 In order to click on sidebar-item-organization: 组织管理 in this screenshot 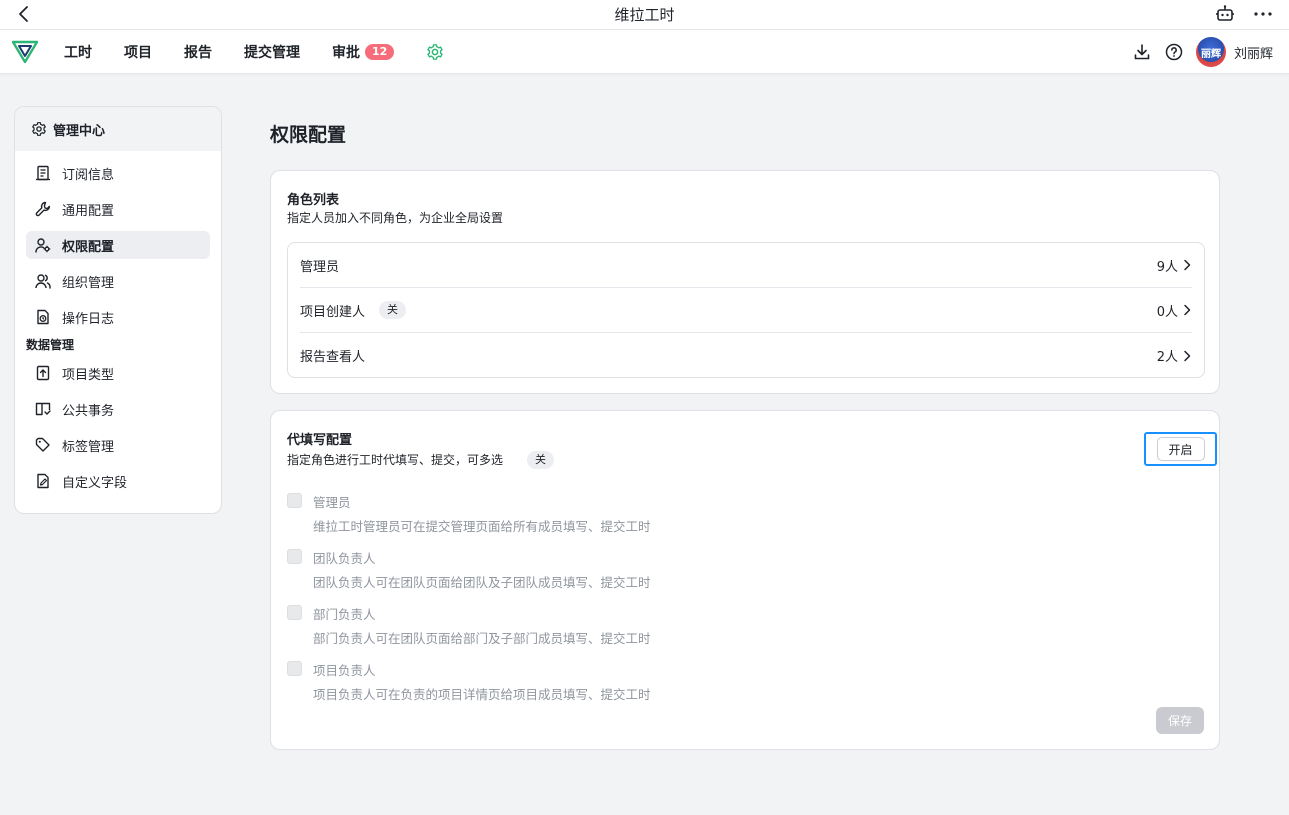, I will do `click(118, 281)`.